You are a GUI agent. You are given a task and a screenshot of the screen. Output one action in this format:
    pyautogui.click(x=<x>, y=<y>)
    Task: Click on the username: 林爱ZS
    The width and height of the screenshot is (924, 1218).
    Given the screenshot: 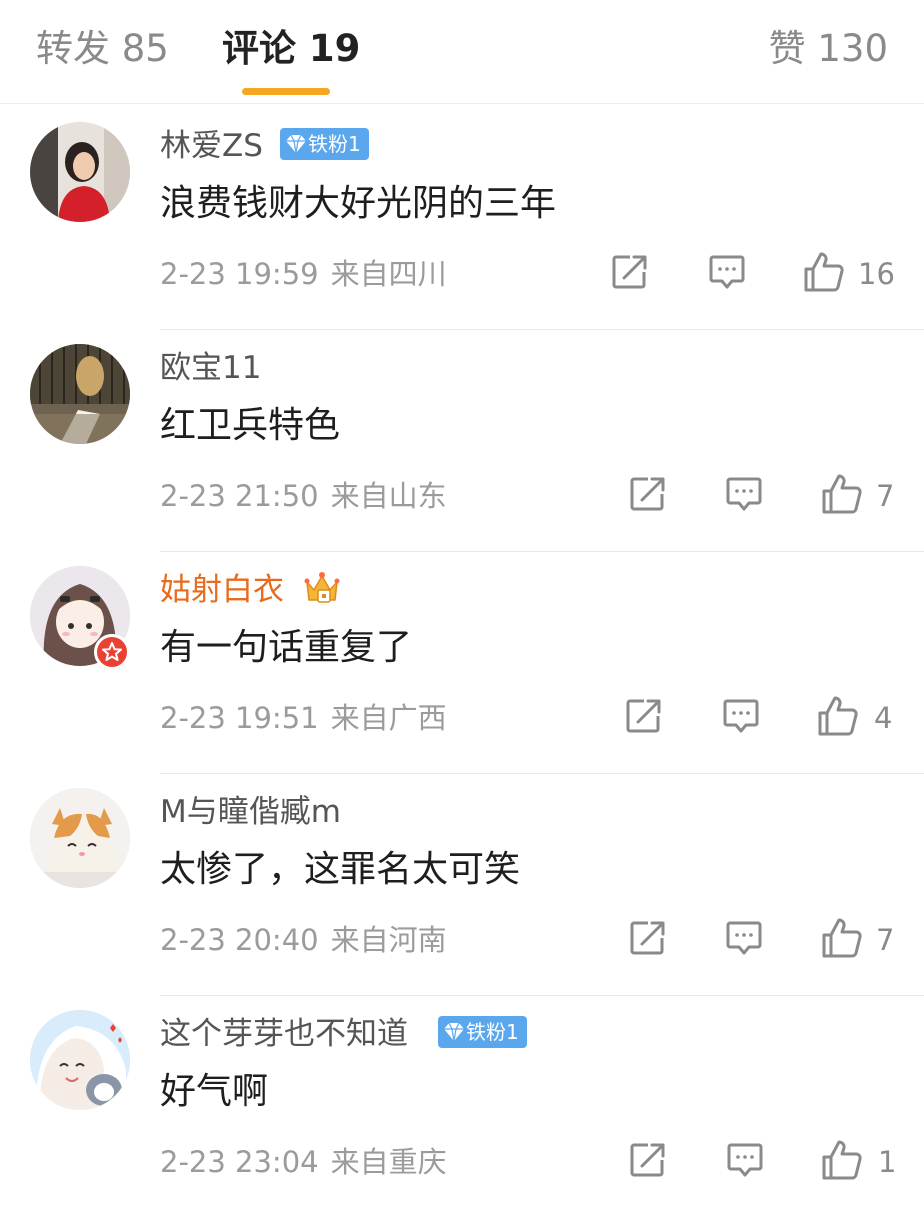 What is the action you would take?
    pyautogui.click(x=211, y=146)
    